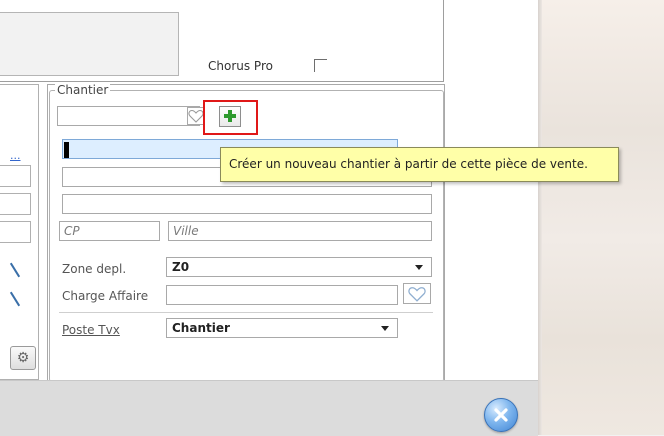 Image resolution: width=664 pixels, height=436 pixels. Describe the element at coordinates (91, 330) in the screenshot. I see `poste-tvx-link: Poste Tvx` at that location.